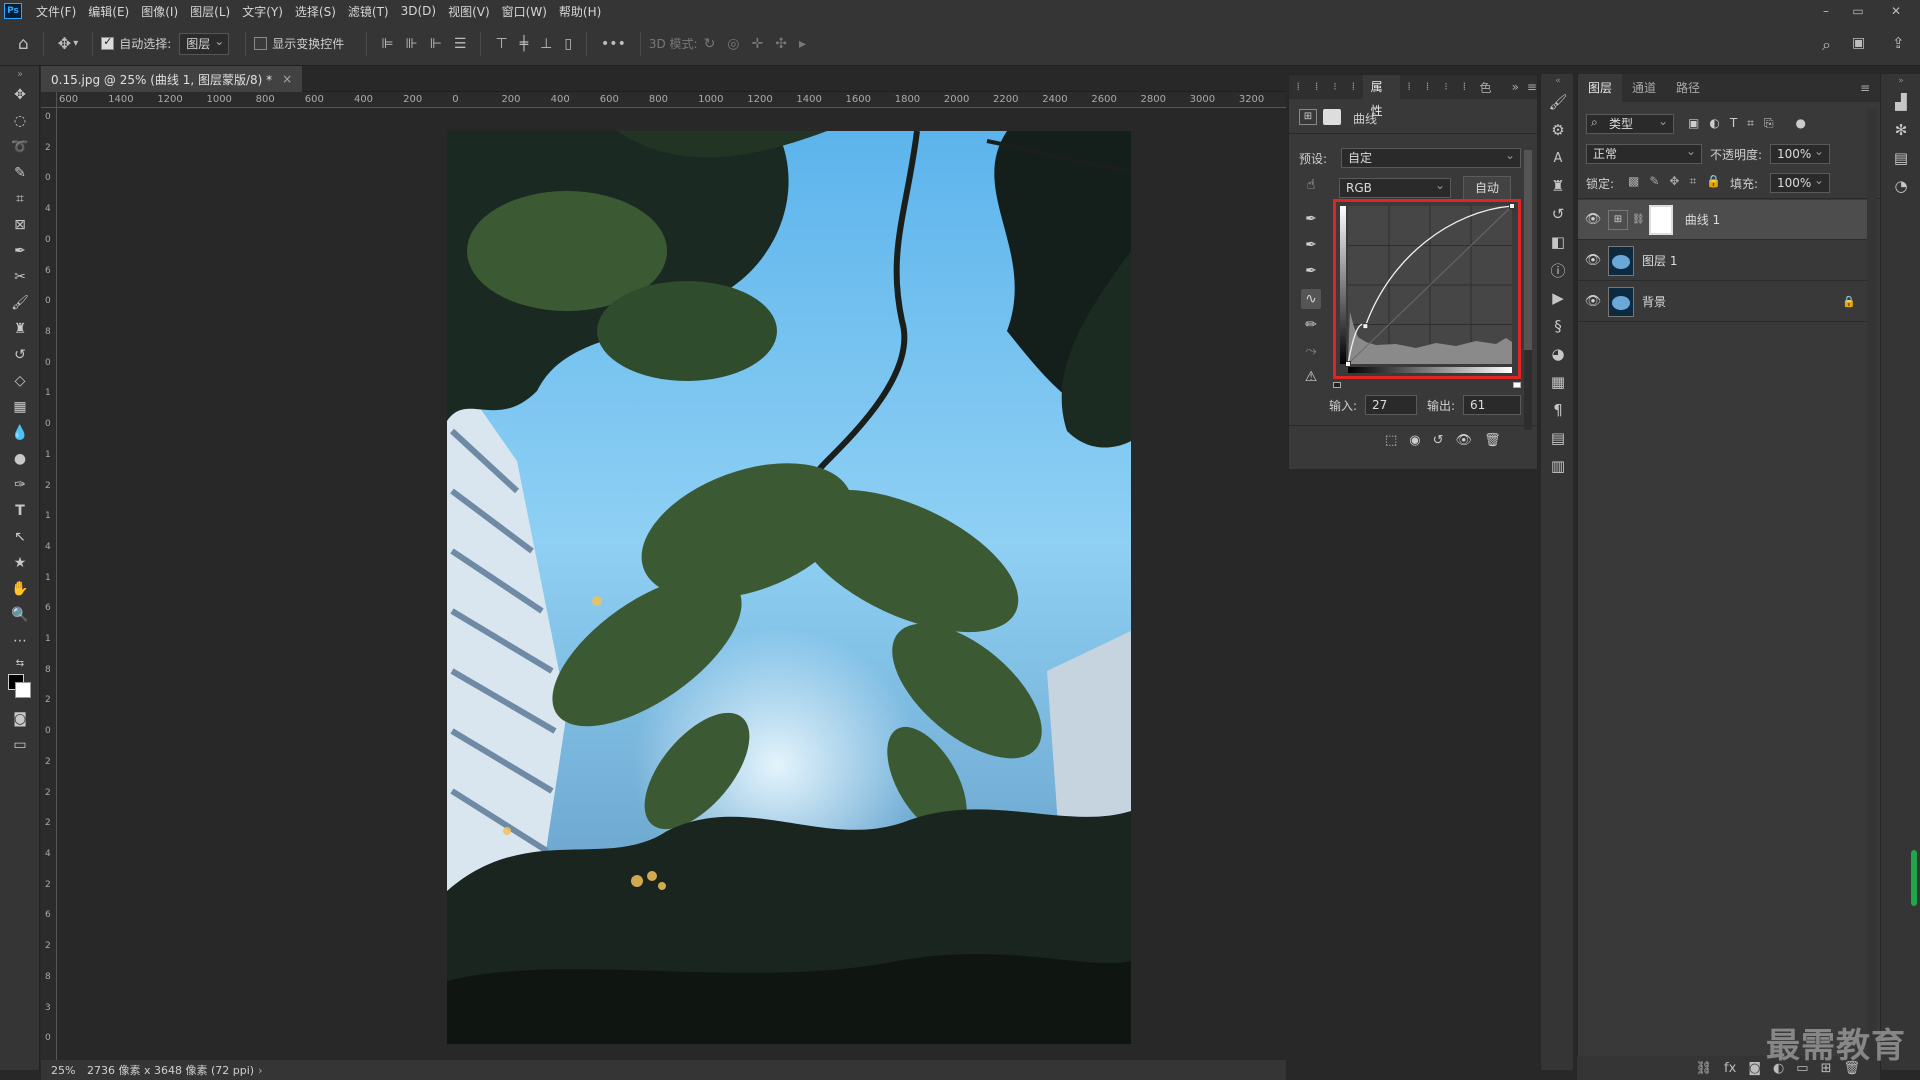 This screenshot has height=1080, width=1920. Describe the element at coordinates (1558, 102) in the screenshot. I see `brush-panel-icon: 🖌` at that location.